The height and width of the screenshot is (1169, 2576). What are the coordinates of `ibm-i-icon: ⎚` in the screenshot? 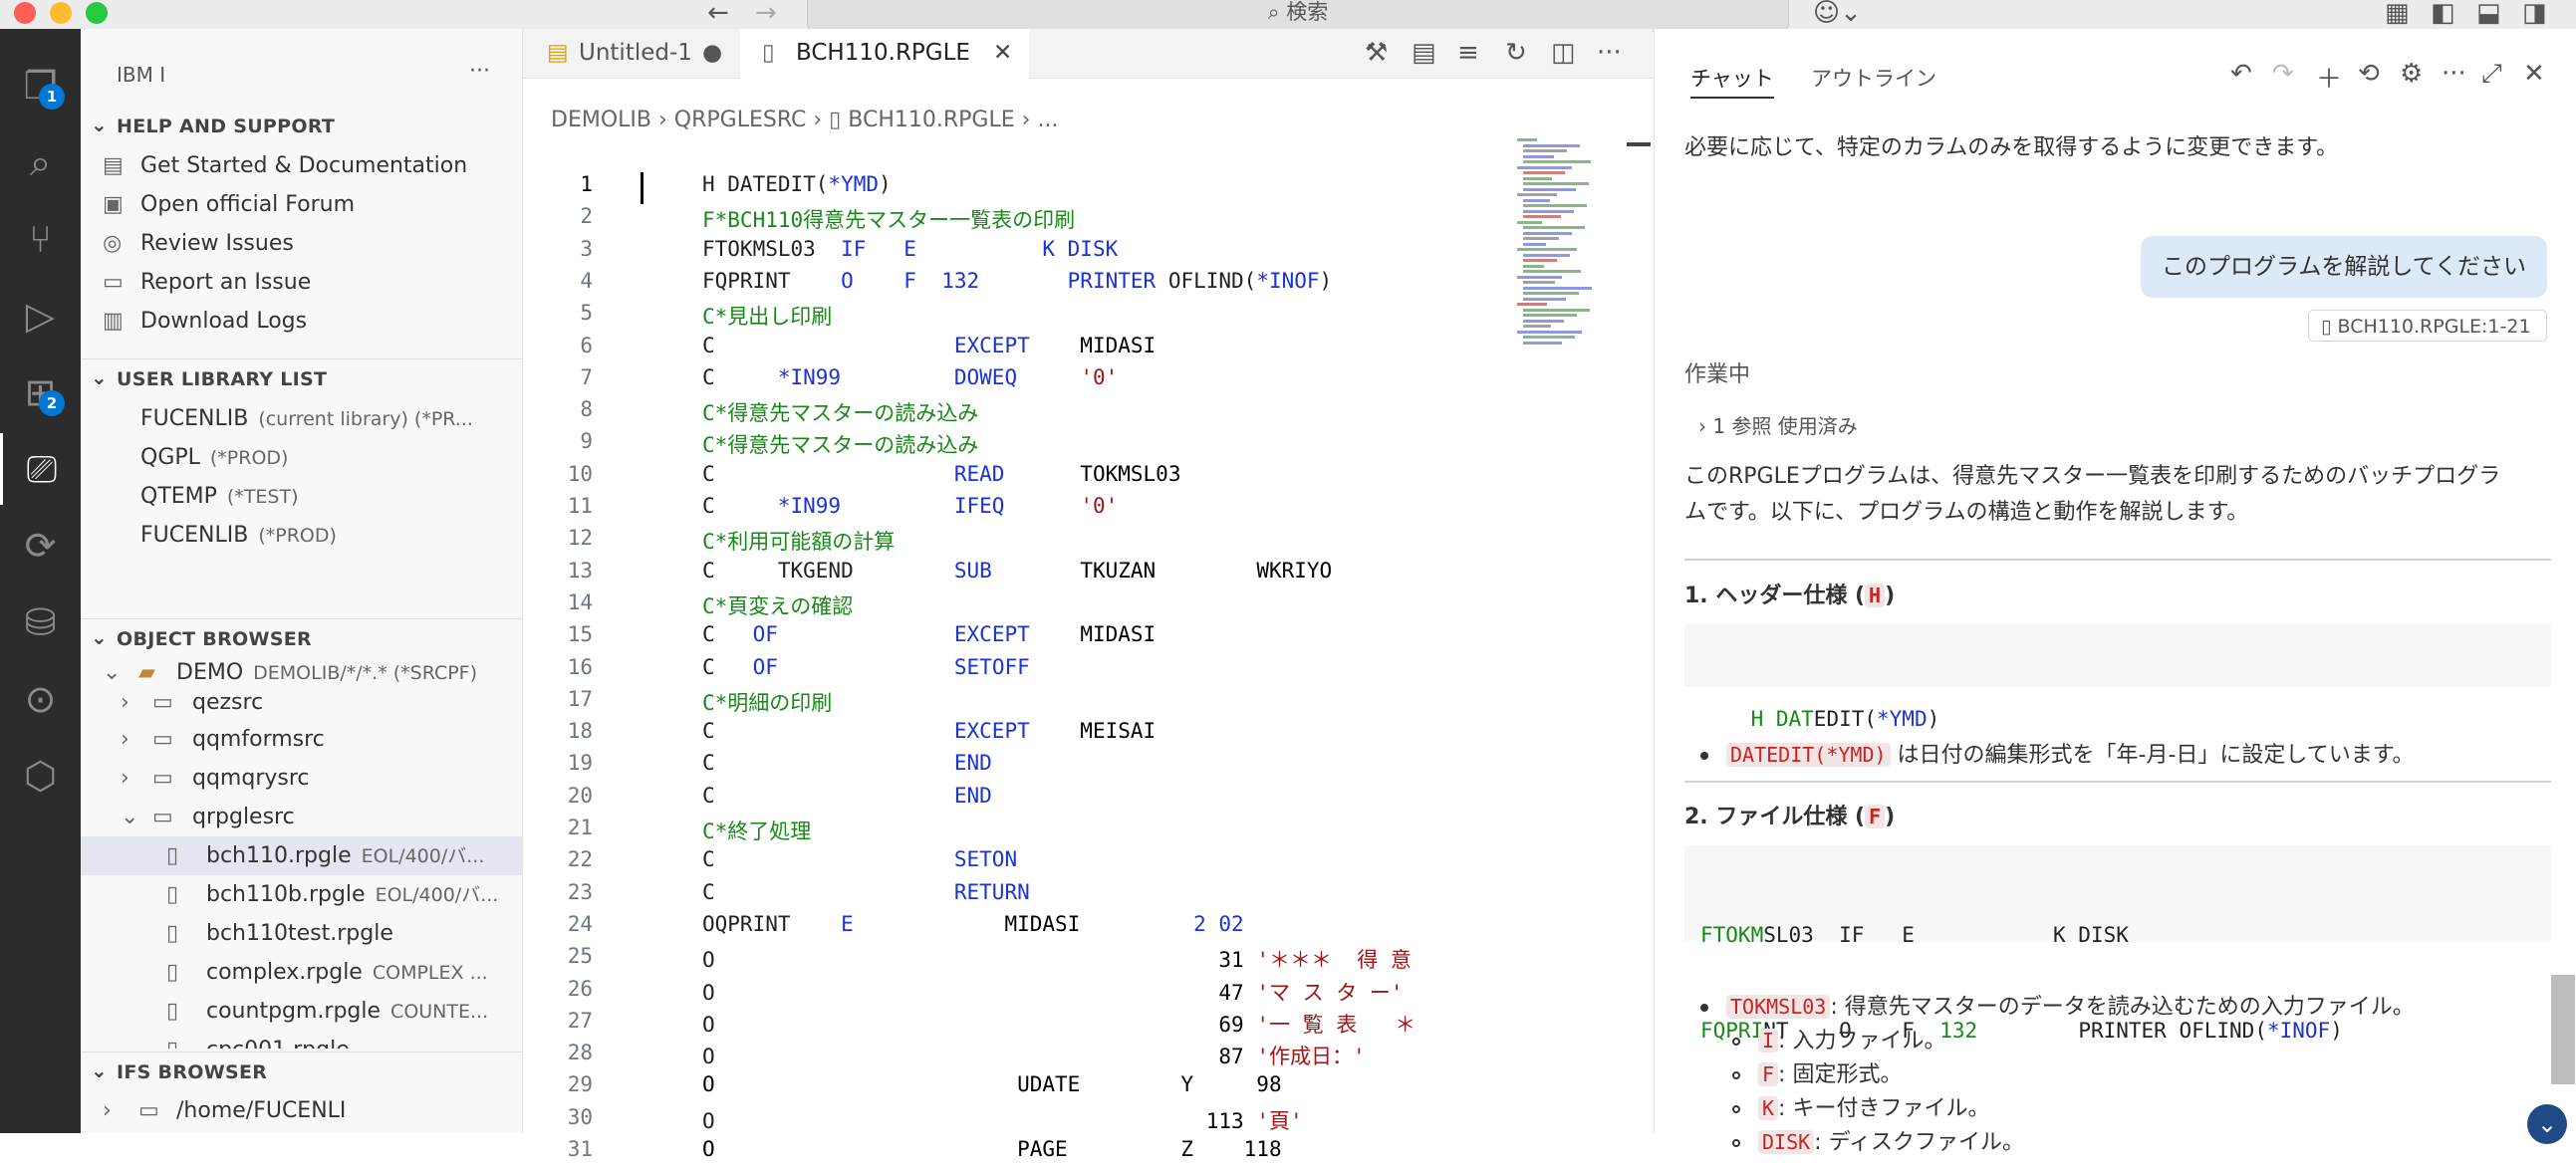 It's located at (40, 469).